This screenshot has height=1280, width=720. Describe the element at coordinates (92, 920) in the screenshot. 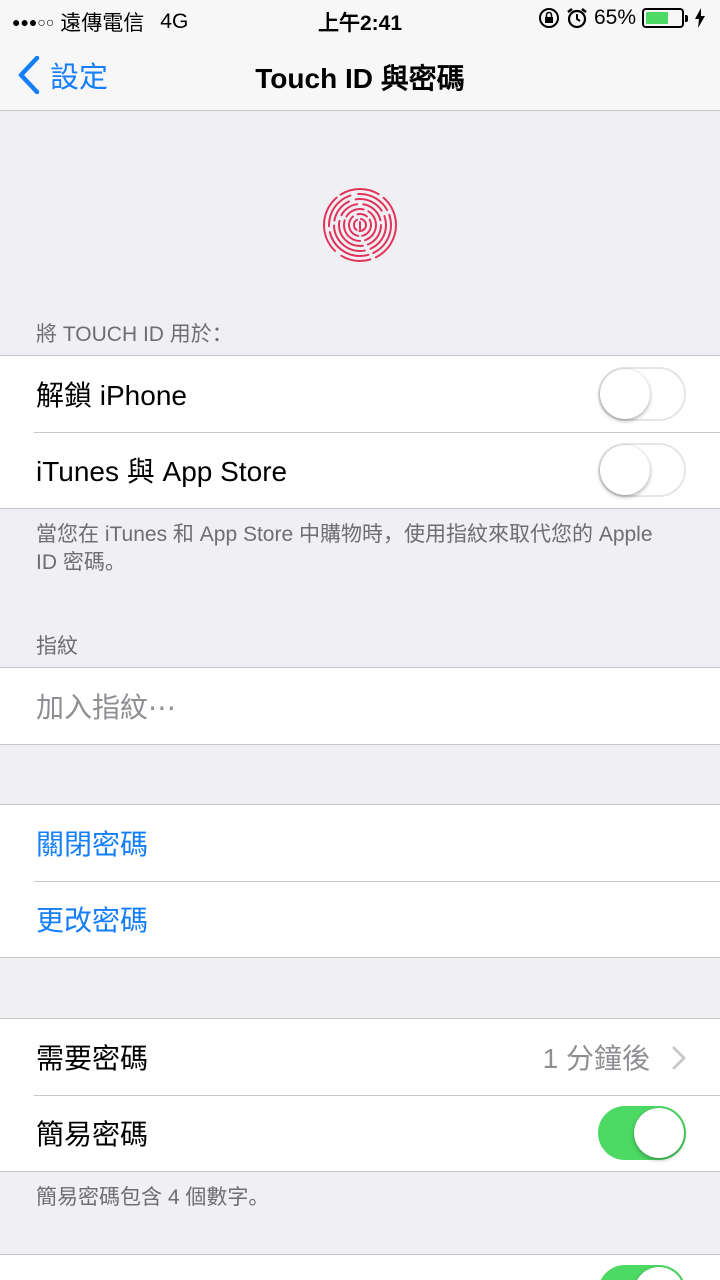

I see `change-passcode-label: 更改密碼` at that location.